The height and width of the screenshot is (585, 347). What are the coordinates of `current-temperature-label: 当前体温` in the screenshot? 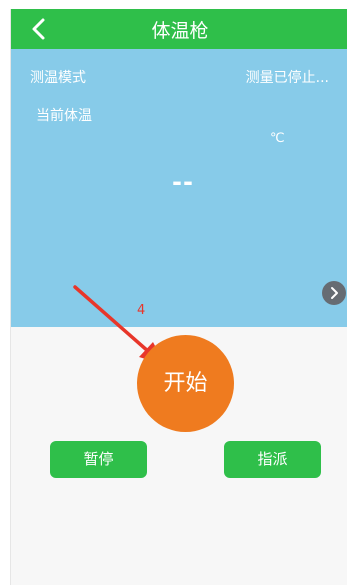 It's located at (64, 116).